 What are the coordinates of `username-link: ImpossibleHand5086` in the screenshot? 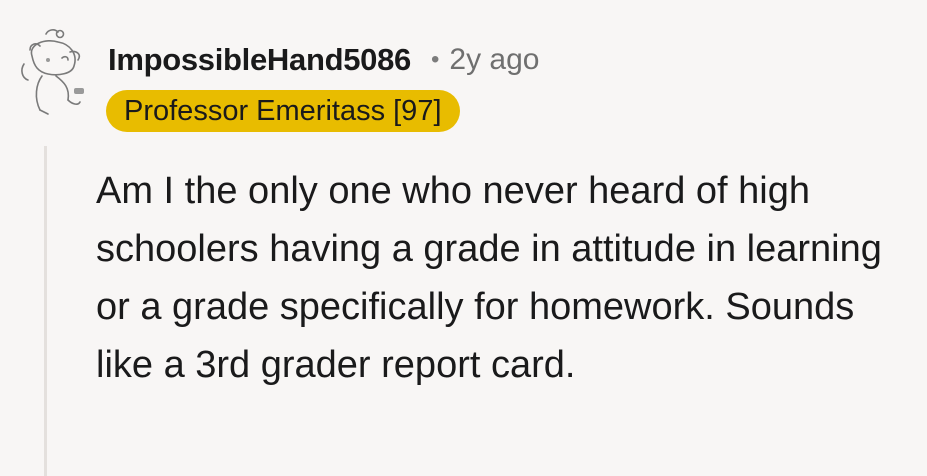 It's located at (259, 60).